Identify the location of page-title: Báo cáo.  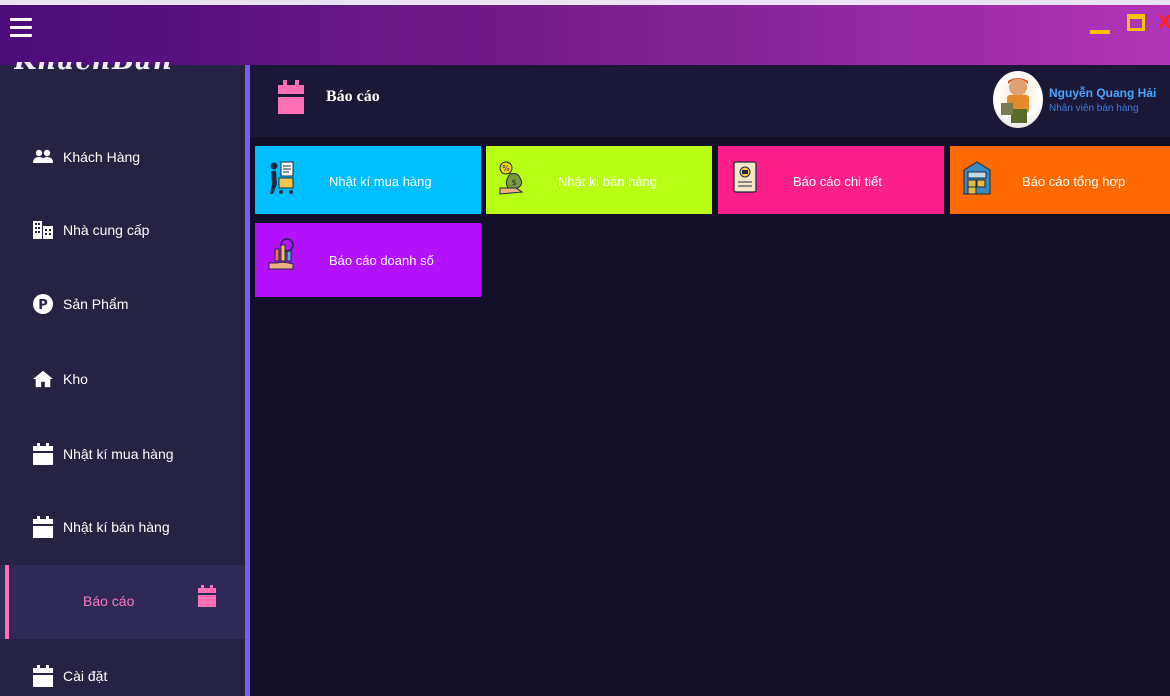
(353, 96).